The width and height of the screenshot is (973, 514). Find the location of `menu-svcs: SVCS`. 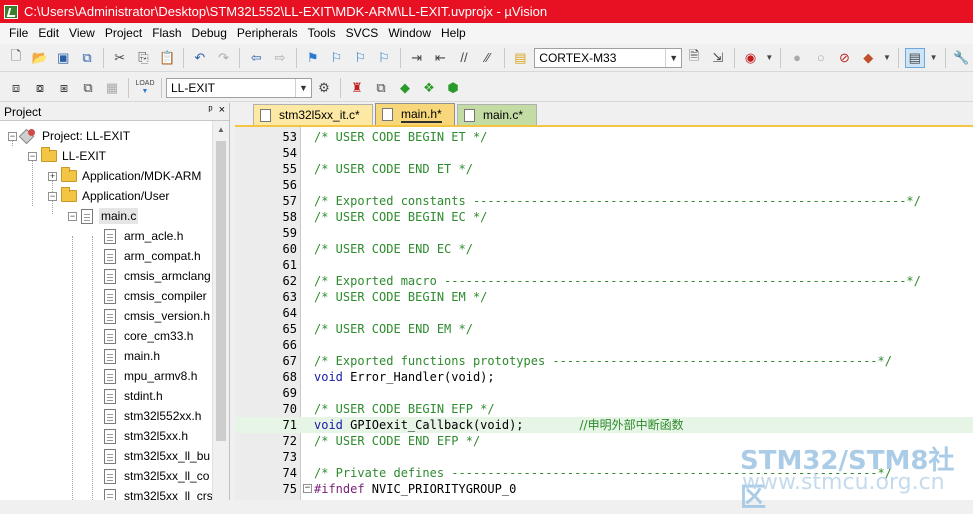

menu-svcs: SVCS is located at coordinates (362, 33).